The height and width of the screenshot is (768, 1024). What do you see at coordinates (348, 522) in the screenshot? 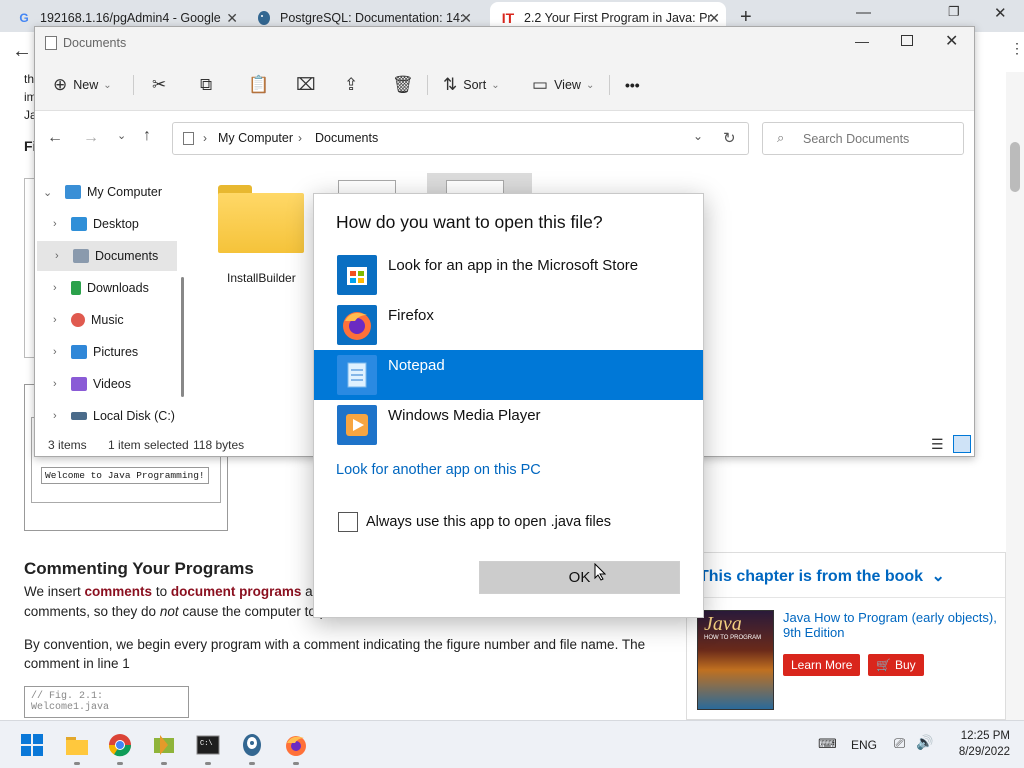
I see `always-use-checkbox` at bounding box center [348, 522].